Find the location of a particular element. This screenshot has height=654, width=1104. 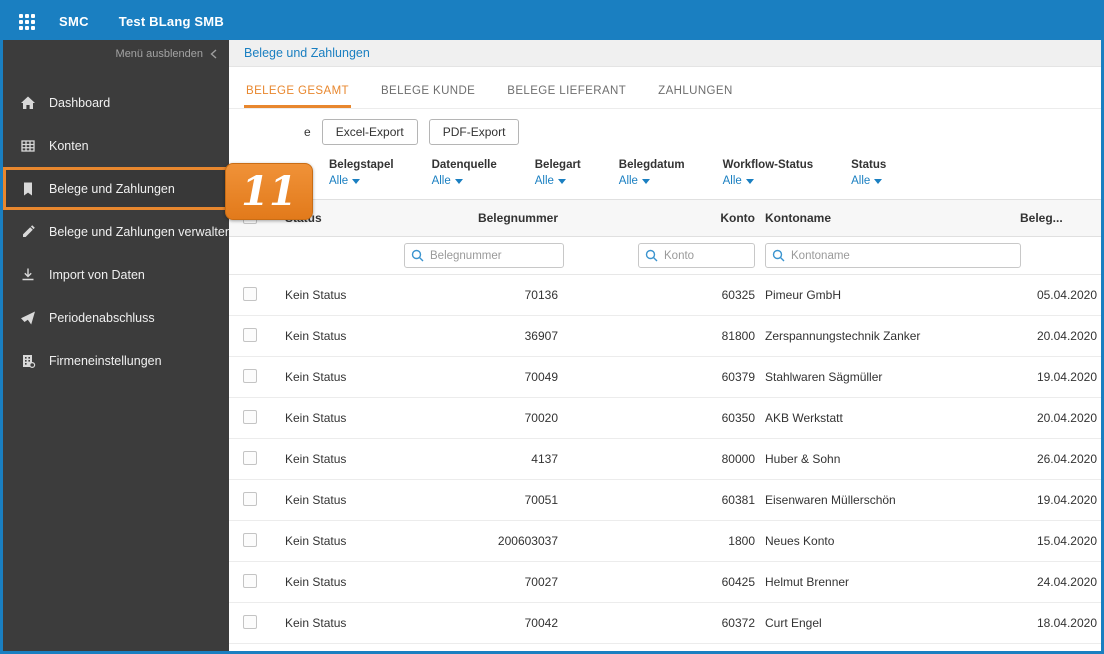

row-belegdatum: 15.04.2020 is located at coordinates (1066, 541).